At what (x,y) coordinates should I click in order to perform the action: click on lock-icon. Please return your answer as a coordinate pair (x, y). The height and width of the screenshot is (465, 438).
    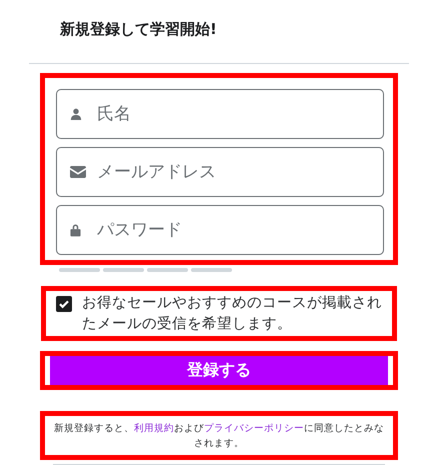
    Looking at the image, I should click on (75, 229).